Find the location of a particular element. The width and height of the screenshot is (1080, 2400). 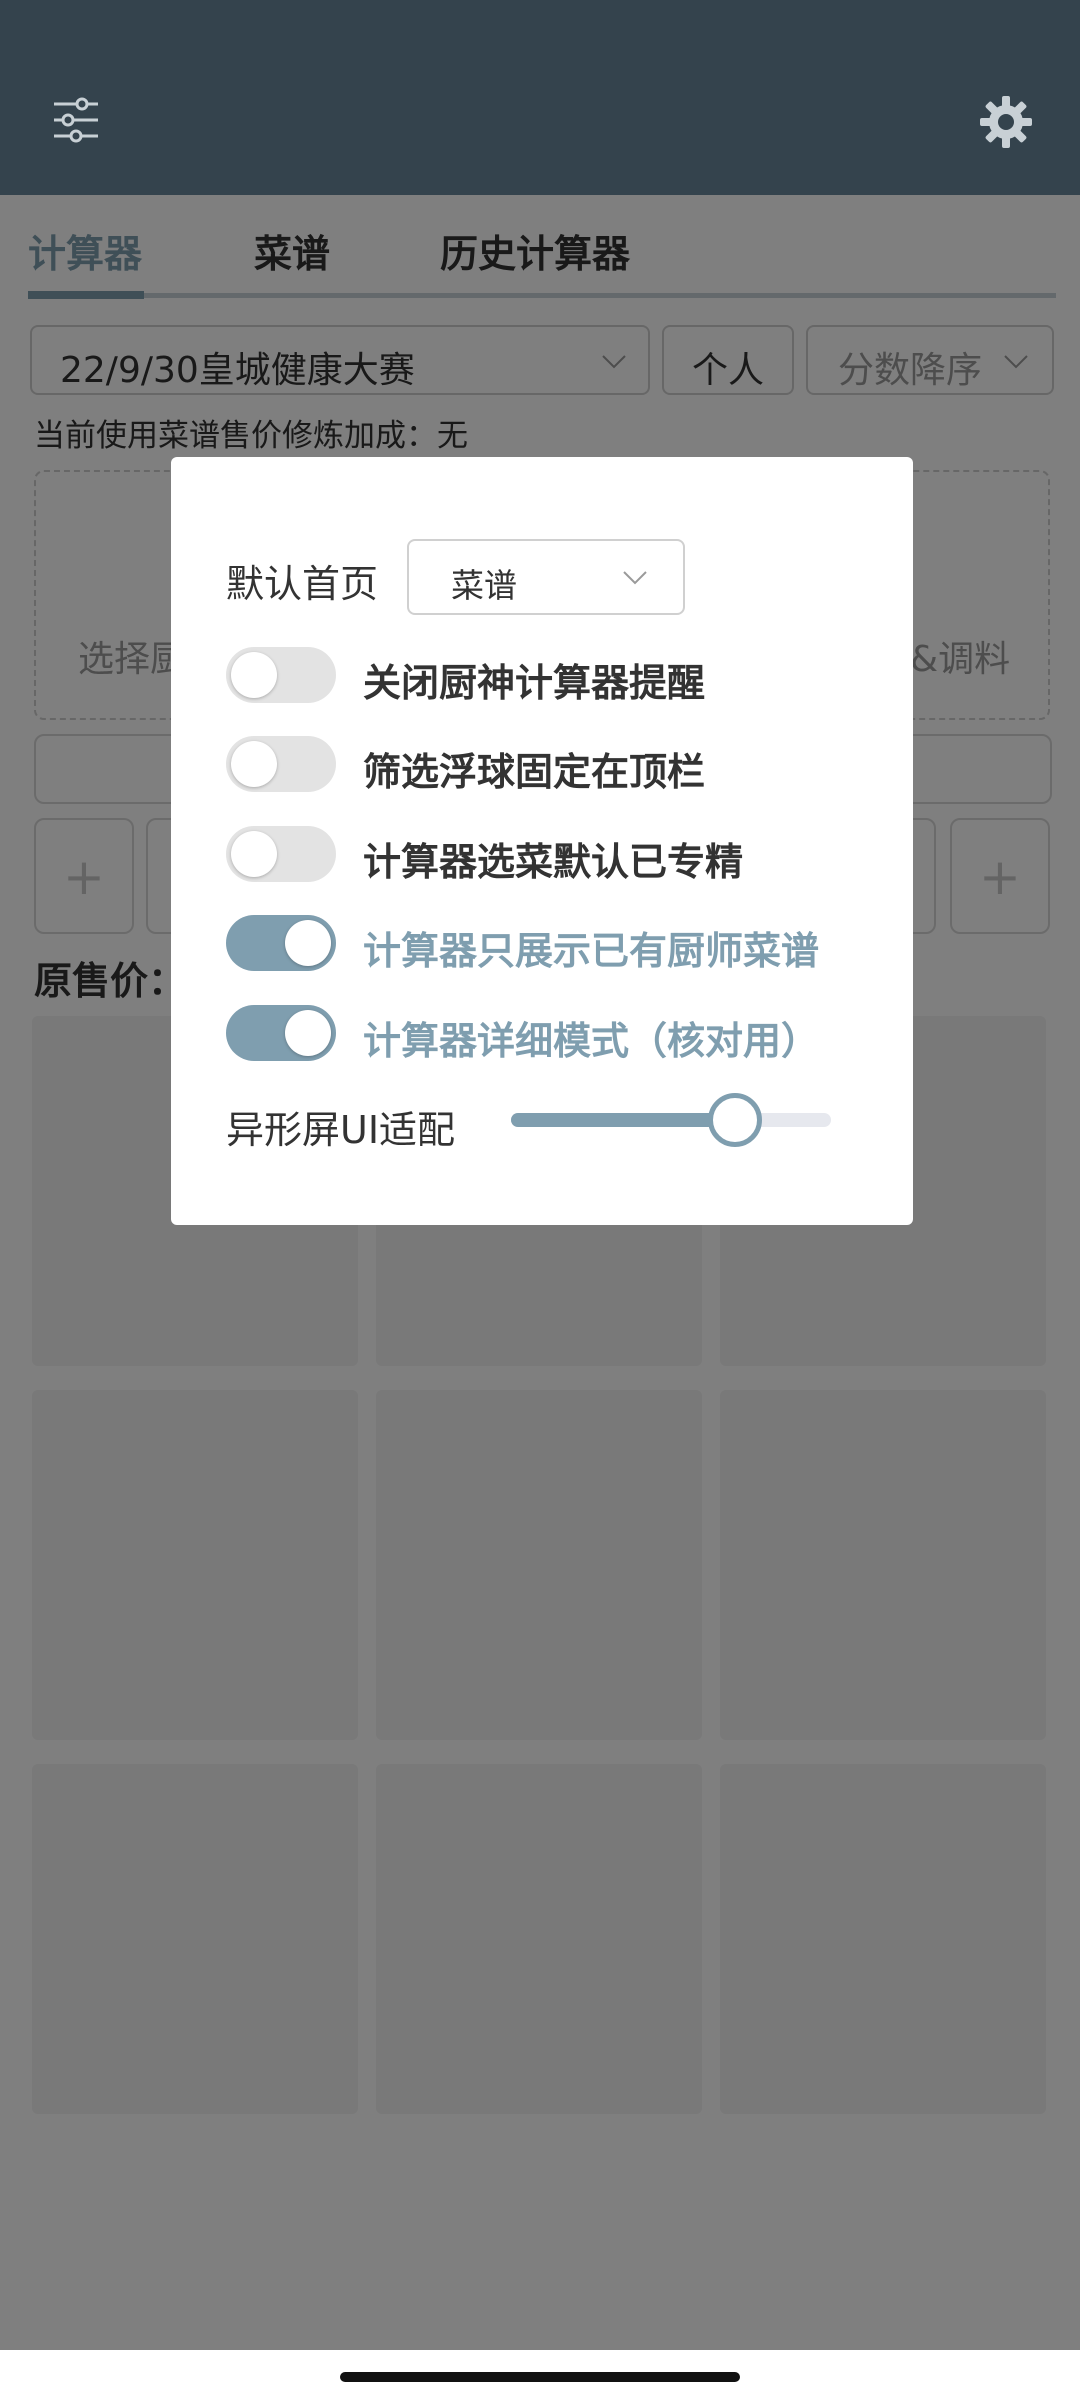

toggle-close-chef-reminder is located at coordinates (281, 675).